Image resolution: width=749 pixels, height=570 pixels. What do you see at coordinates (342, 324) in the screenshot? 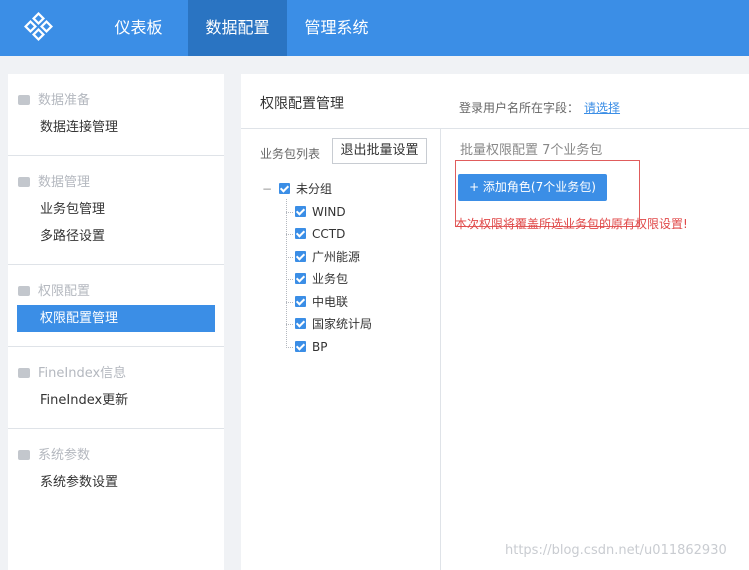
I see `tree-node-label: 国家统计局` at bounding box center [342, 324].